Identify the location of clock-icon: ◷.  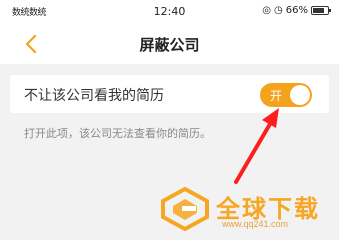
(278, 10).